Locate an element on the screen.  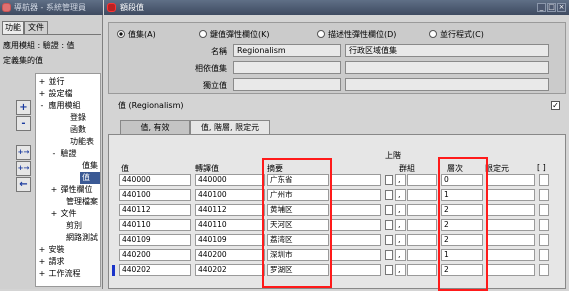
tree-node-menu: 功能表 is located at coordinates (82, 142).